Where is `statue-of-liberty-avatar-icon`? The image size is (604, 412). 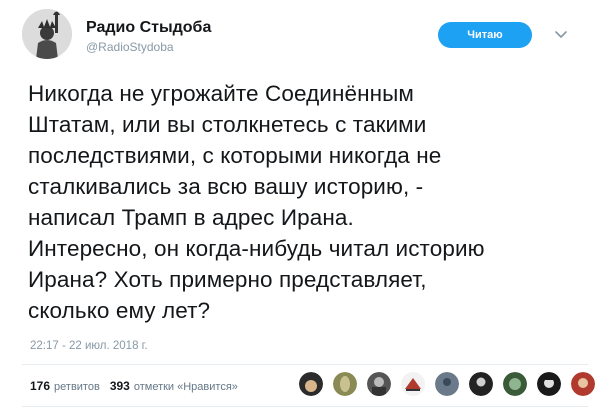 statue-of-liberty-avatar-icon is located at coordinates (47, 34).